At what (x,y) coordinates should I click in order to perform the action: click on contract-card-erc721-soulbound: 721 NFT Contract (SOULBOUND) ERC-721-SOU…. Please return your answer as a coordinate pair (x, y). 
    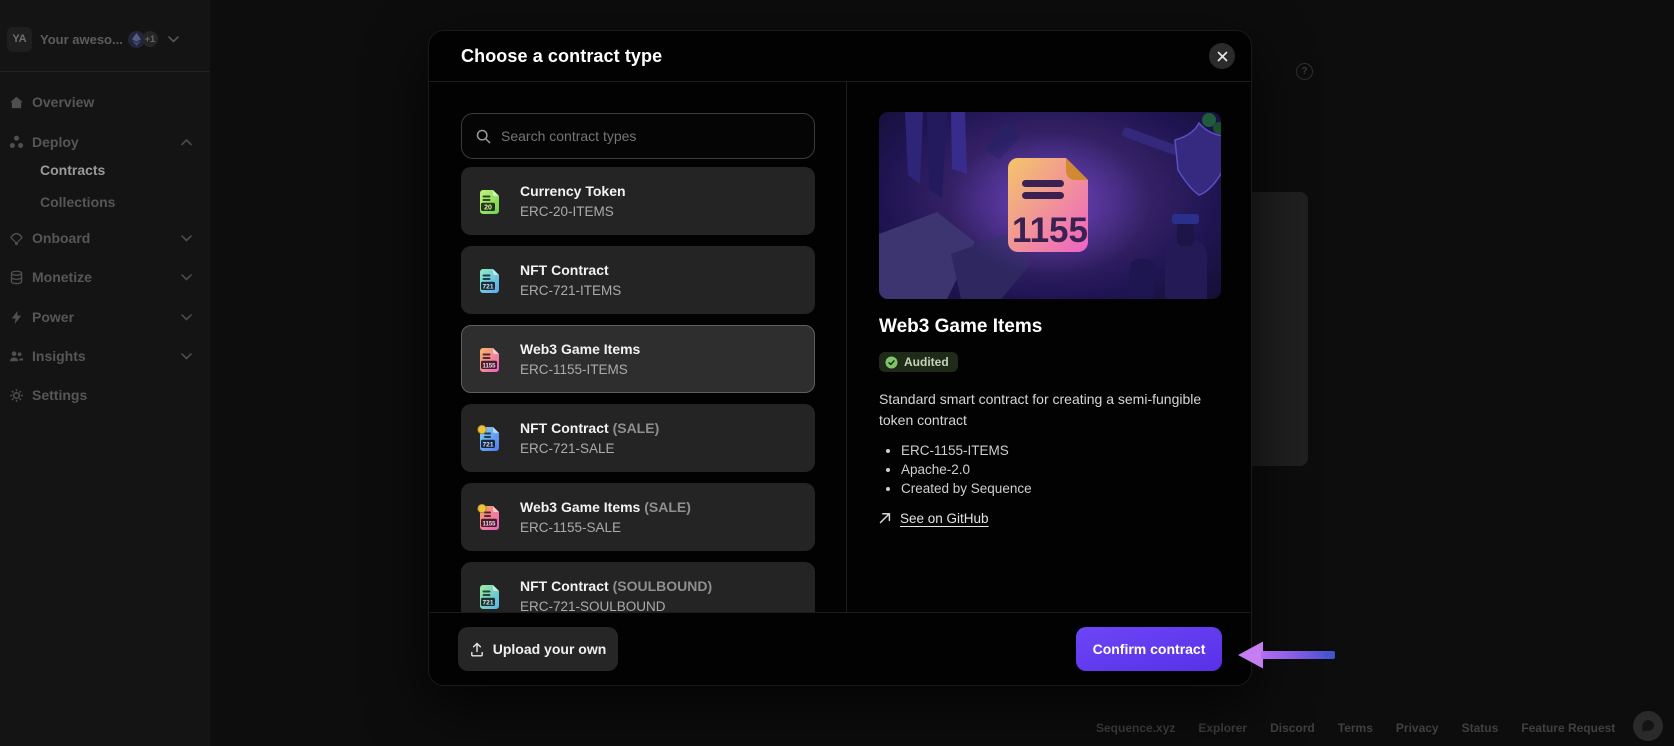
    Looking at the image, I should click on (638, 587).